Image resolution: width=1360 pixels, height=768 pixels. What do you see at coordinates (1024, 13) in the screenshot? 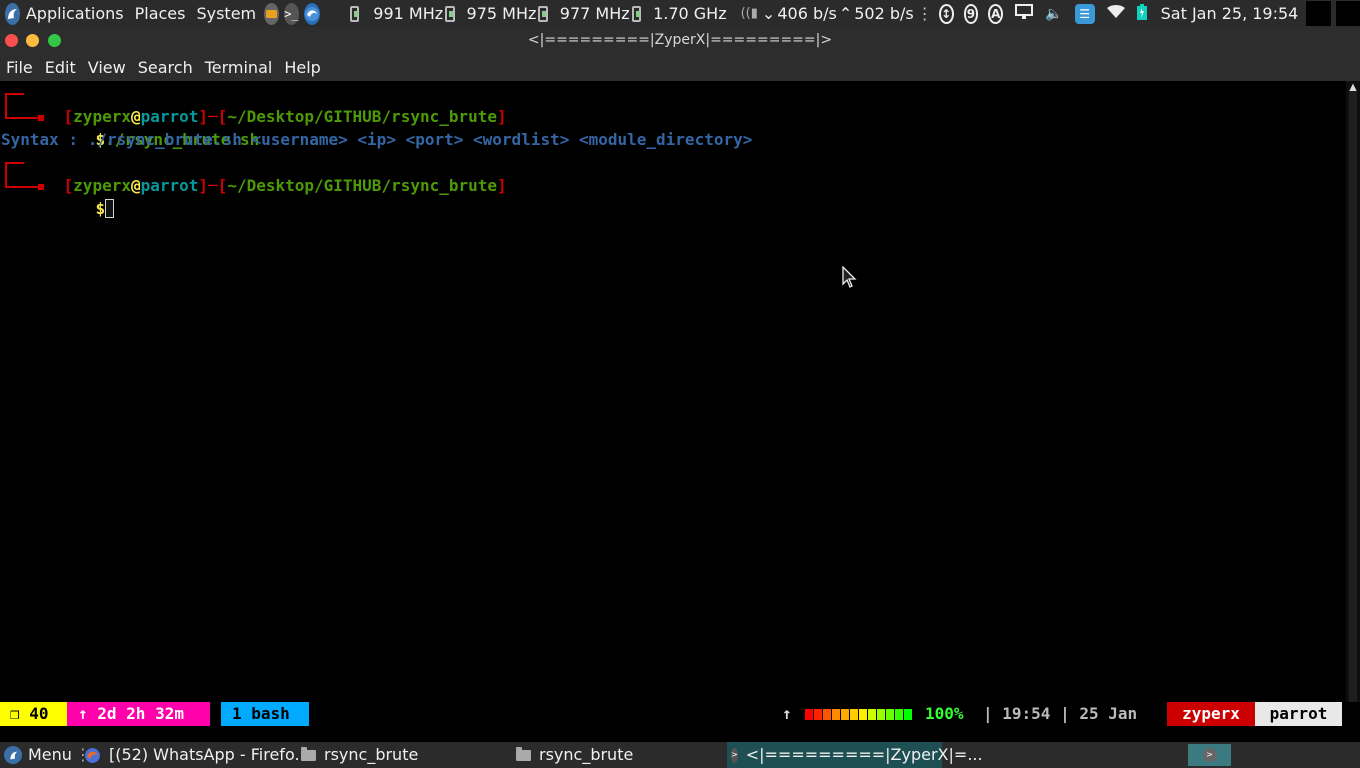
I see `display-icon` at bounding box center [1024, 13].